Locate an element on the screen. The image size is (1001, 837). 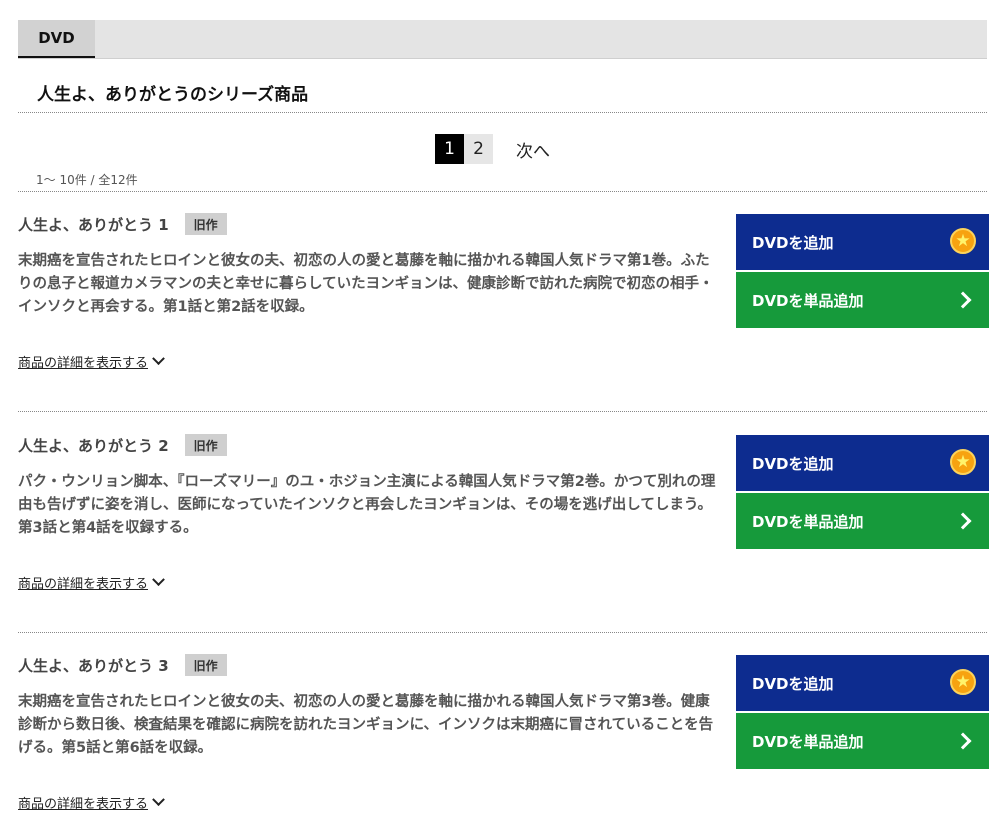
tab-bar: DVD is located at coordinates (502, 39).